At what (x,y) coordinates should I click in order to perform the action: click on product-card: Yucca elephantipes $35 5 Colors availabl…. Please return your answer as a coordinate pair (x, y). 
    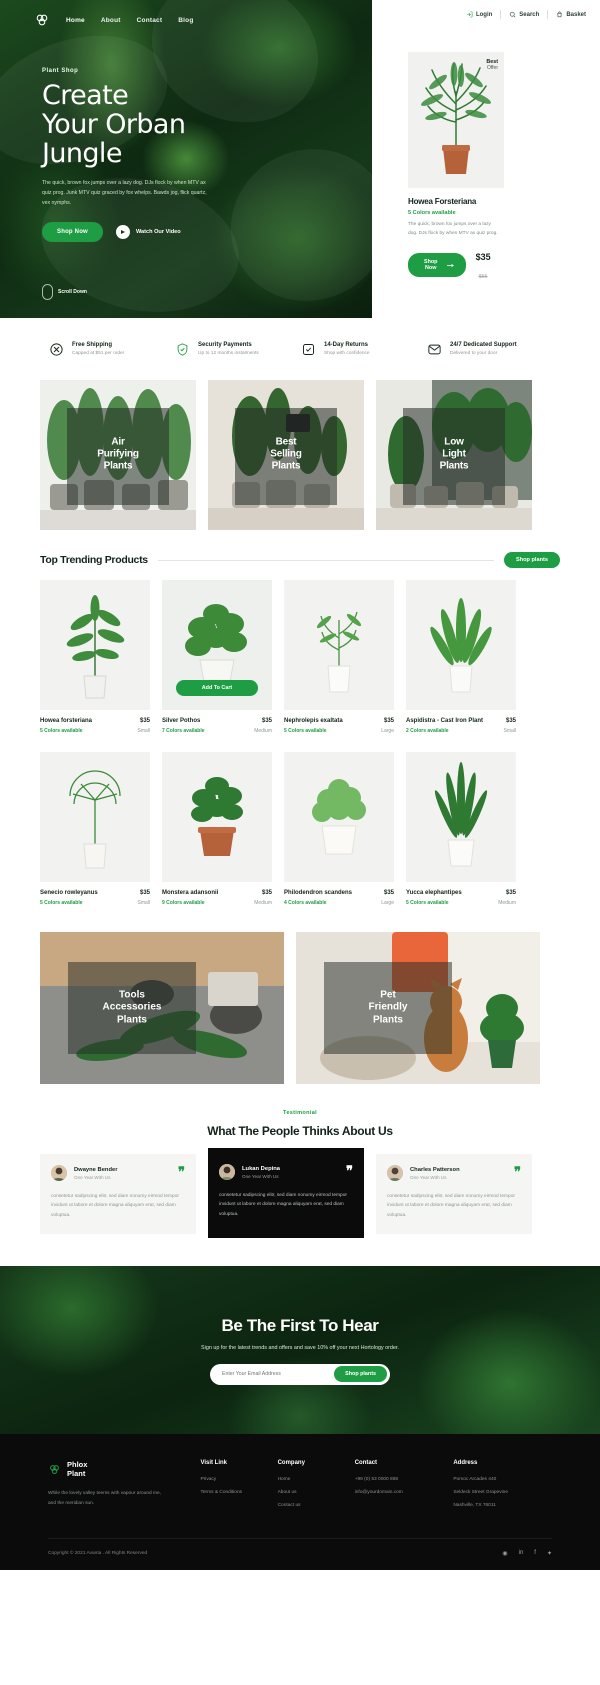
    Looking at the image, I should click on (461, 829).